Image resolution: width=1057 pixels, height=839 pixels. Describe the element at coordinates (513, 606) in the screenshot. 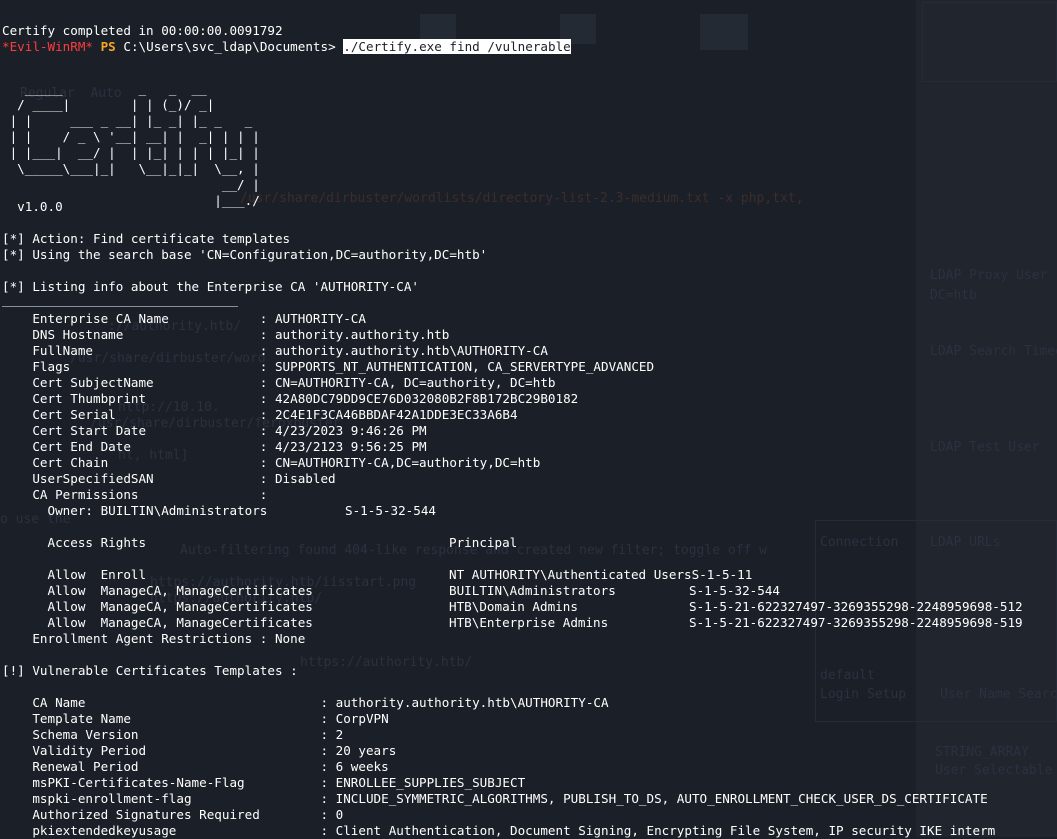

I see `access-right-principal: HTB\Domain Admins` at that location.